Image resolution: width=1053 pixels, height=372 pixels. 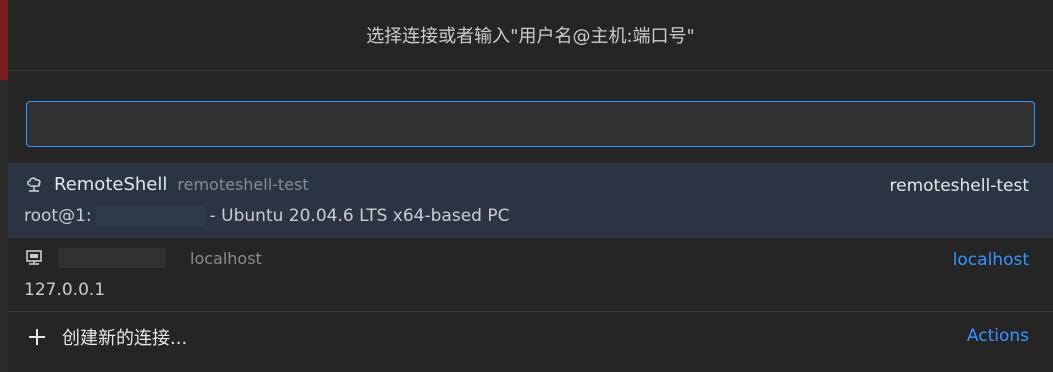 I want to click on search-input, so click(x=530, y=124).